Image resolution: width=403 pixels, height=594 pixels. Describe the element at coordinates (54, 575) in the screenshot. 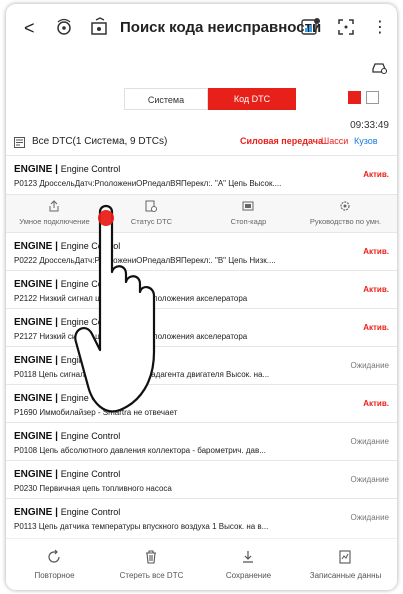

I see `toolbar-label: Повторное` at that location.